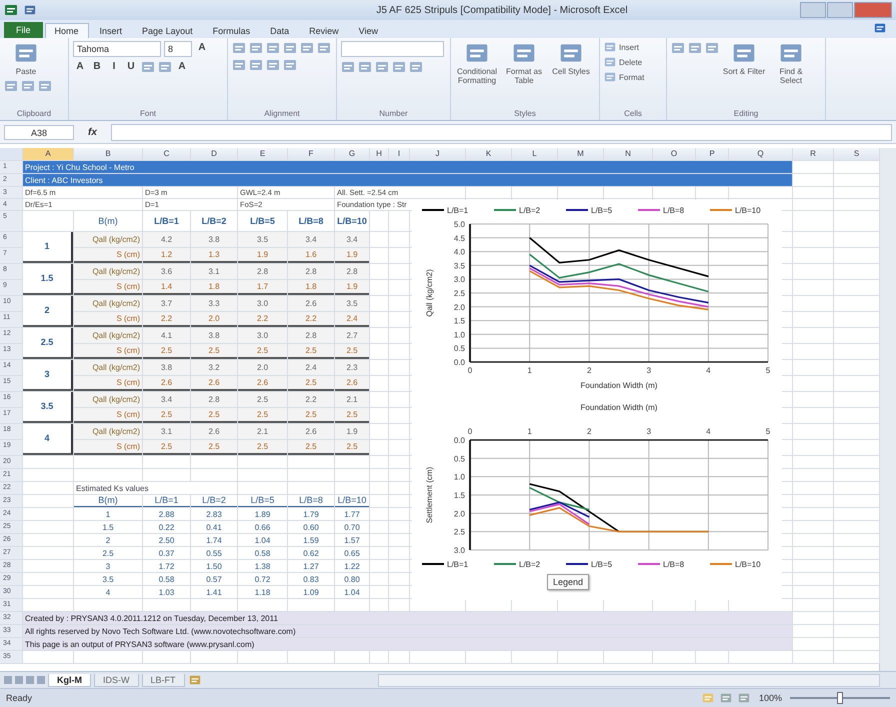 The height and width of the screenshot is (707, 896). I want to click on ribbon-tab: Page Layout, so click(167, 31).